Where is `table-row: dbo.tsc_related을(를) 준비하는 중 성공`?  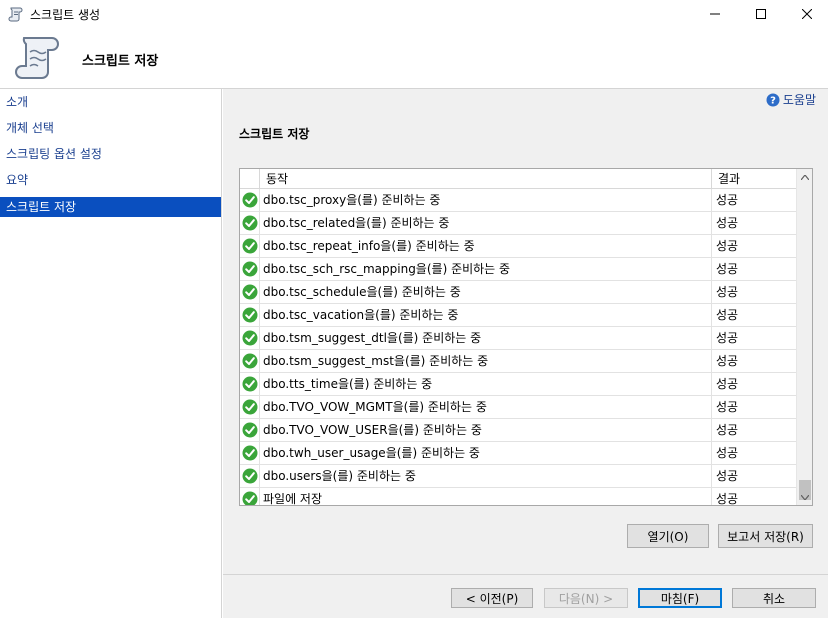 table-row: dbo.tsc_related을(를) 준비하는 중 성공 is located at coordinates (518, 223).